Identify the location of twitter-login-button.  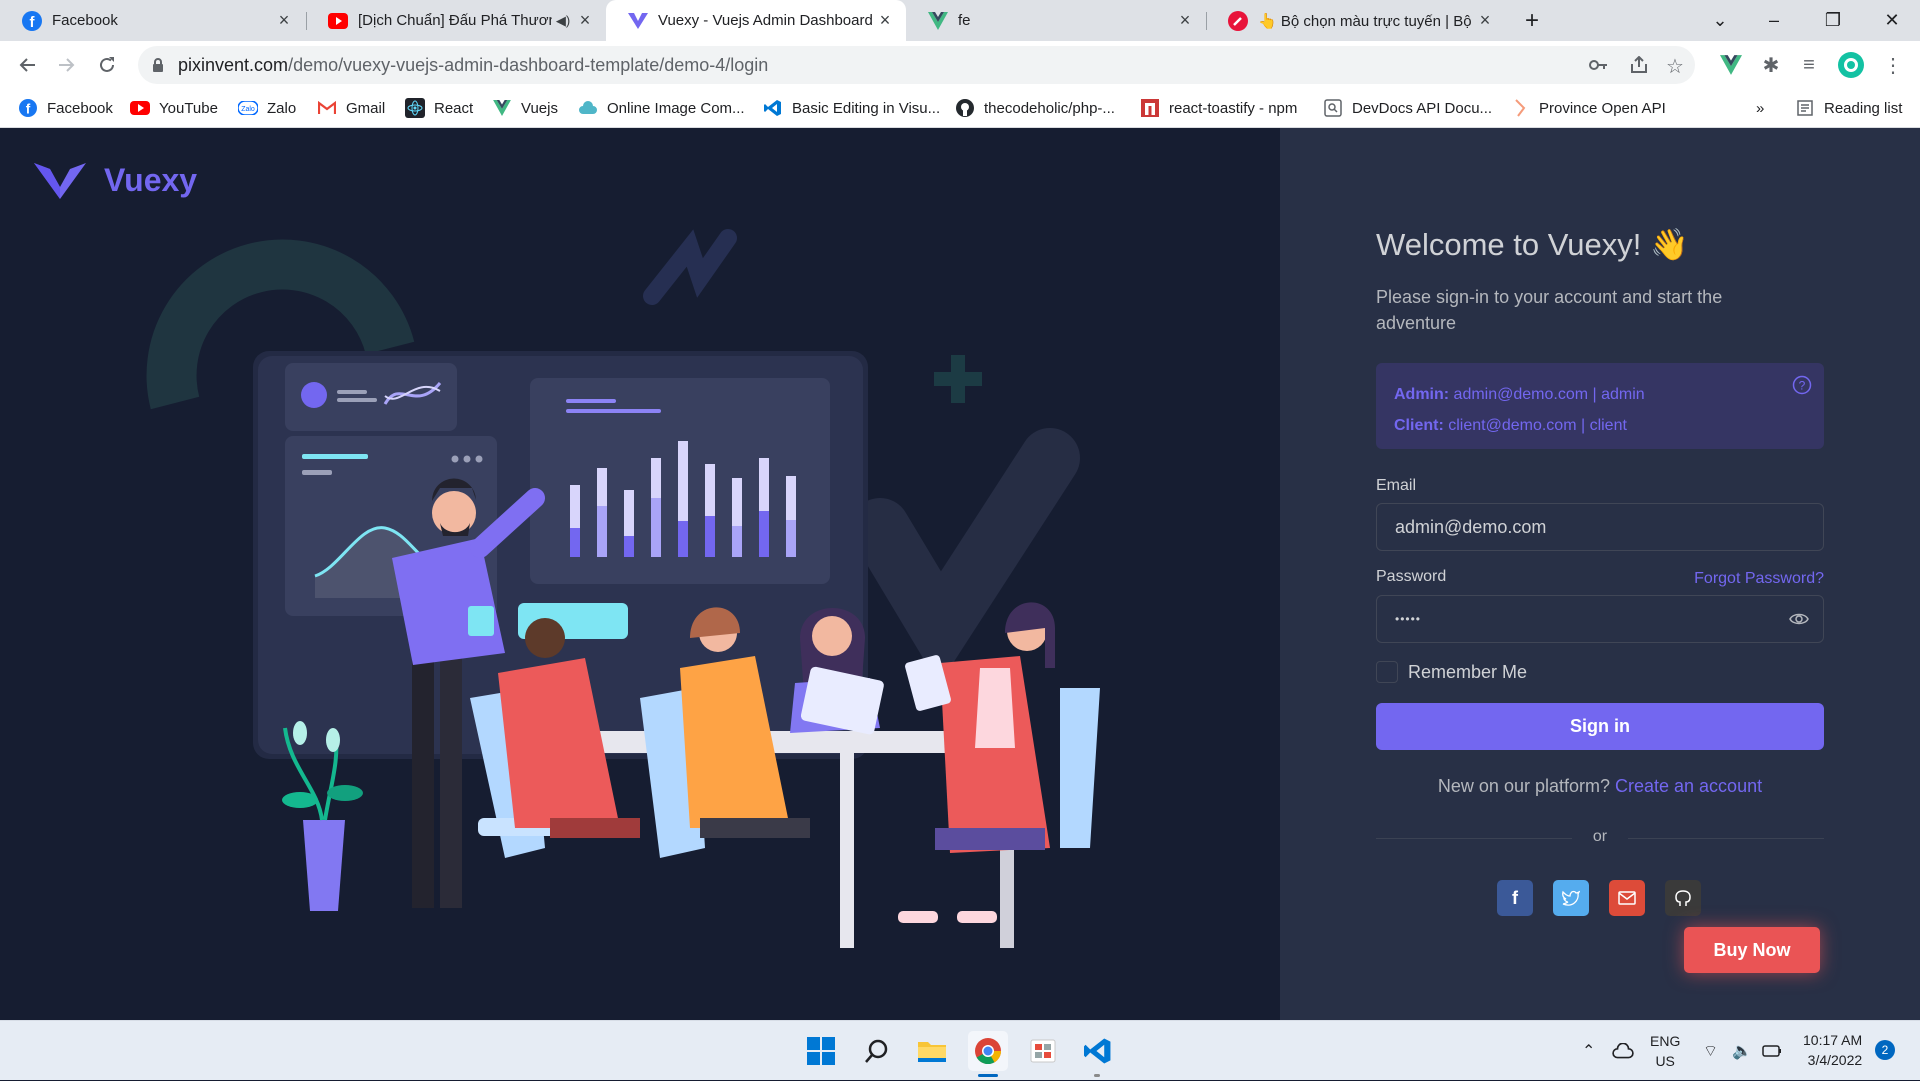
(1571, 898).